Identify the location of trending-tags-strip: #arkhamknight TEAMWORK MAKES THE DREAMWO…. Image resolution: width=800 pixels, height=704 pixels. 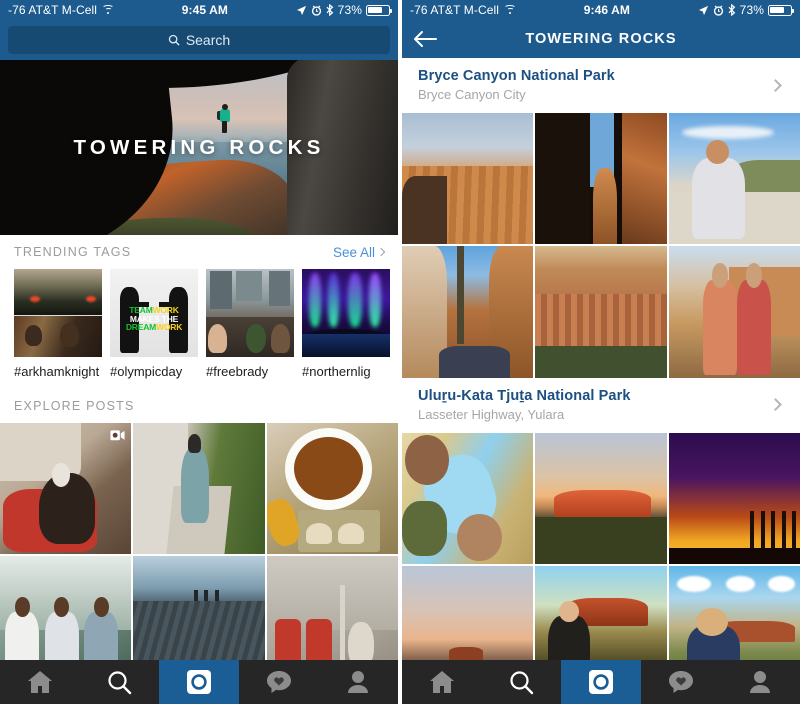
(199, 325).